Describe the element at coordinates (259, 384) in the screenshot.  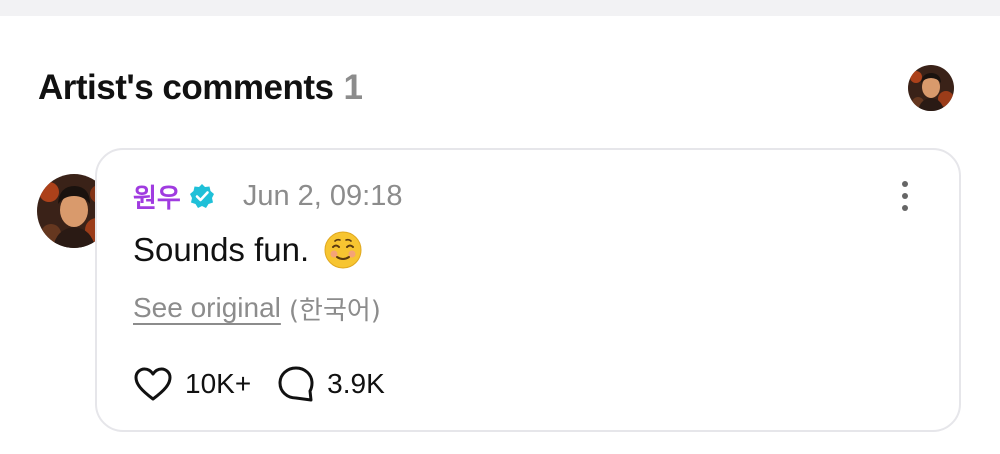
I see `comment-actions: 10K+ 3.9K` at that location.